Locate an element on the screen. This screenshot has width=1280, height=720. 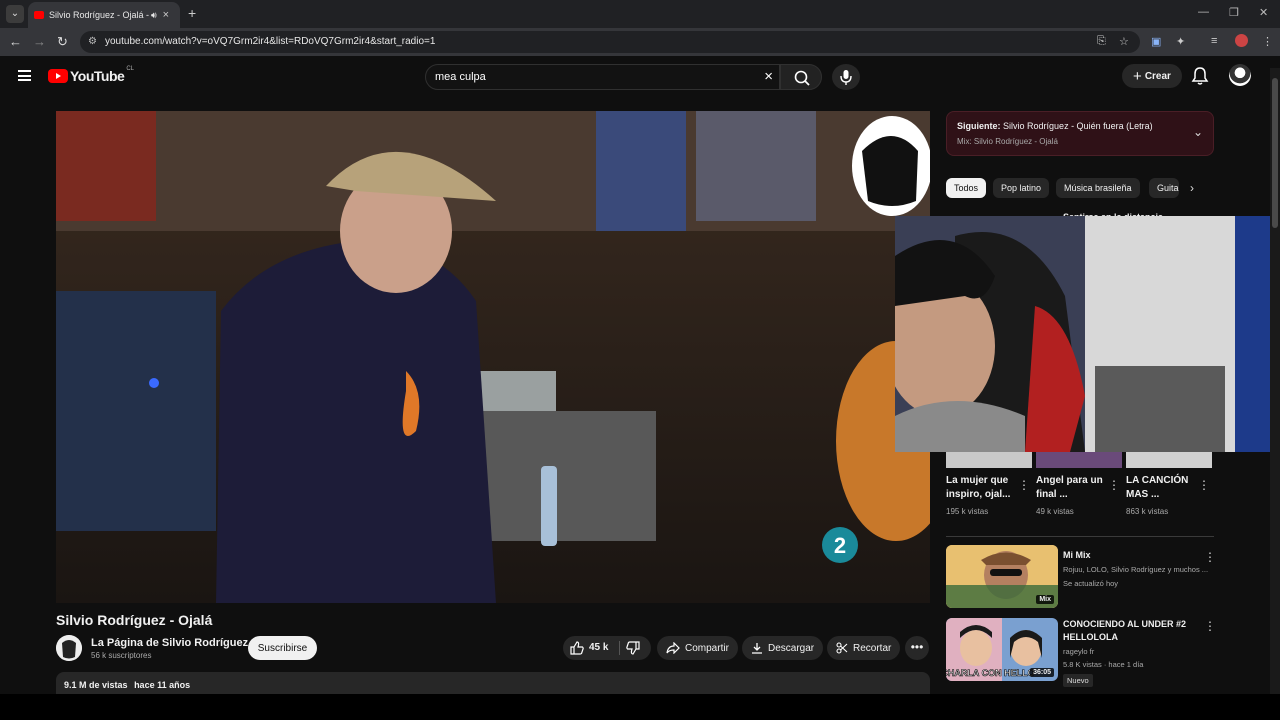
clip-label: Recortar is located at coordinates (872, 648).